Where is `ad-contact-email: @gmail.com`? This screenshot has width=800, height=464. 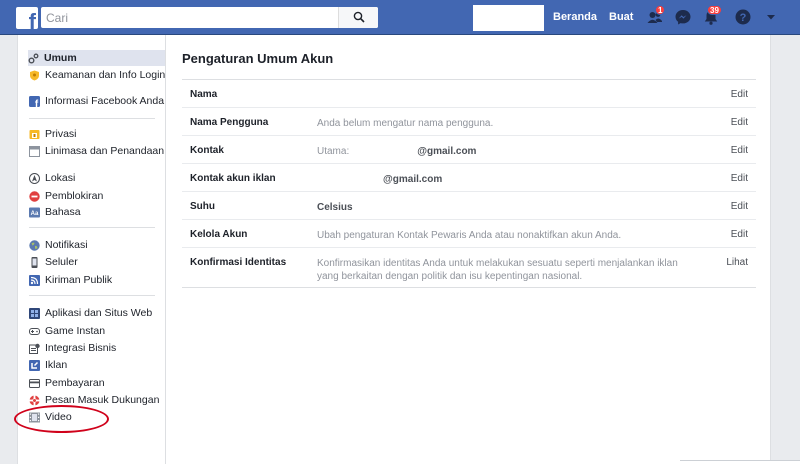 ad-contact-email: @gmail.com is located at coordinates (413, 179).